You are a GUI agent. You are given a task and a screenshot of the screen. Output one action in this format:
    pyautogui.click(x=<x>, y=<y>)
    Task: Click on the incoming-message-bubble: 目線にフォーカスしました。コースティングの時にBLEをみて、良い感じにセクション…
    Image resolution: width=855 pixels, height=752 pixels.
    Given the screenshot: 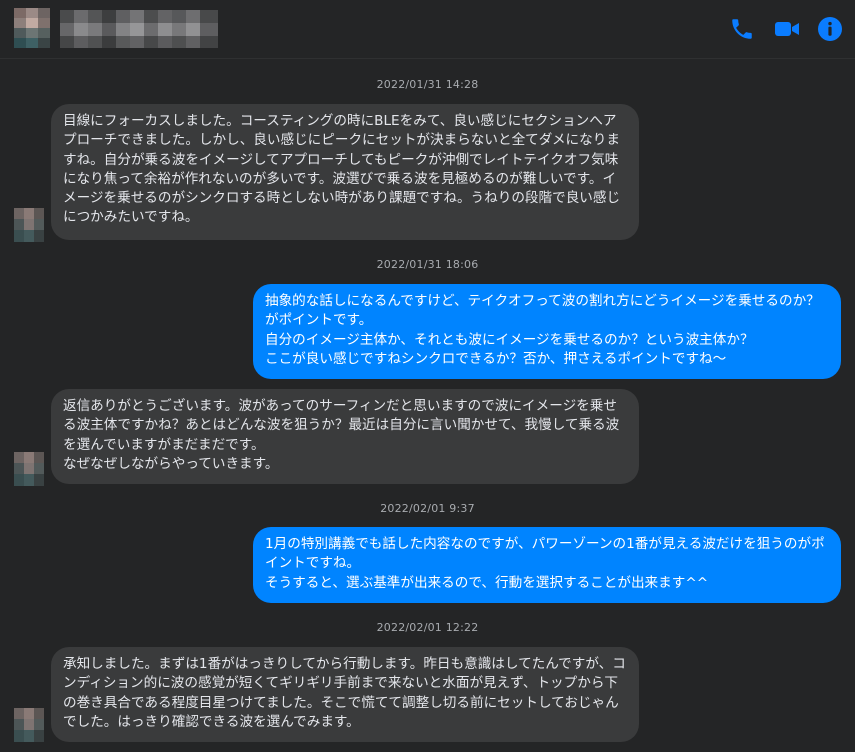 What is the action you would take?
    pyautogui.click(x=345, y=172)
    